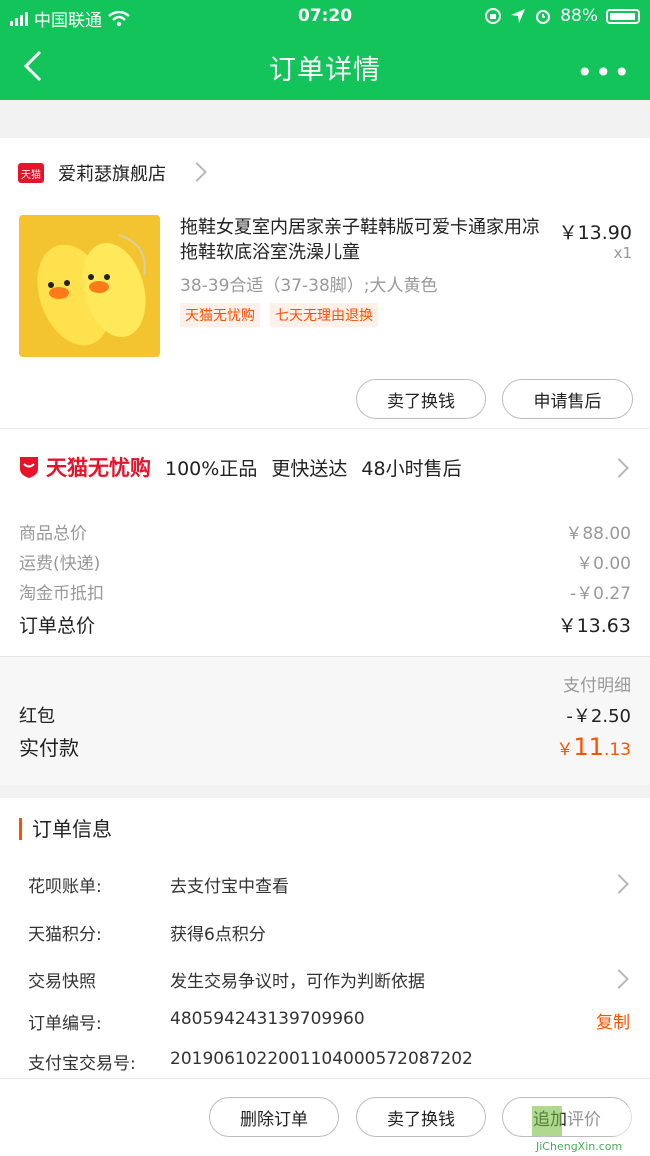 The height and width of the screenshot is (1156, 650). Describe the element at coordinates (158, 884) in the screenshot. I see `huabei-bill-row: 花呗账单: 去支付宝中查看` at that location.